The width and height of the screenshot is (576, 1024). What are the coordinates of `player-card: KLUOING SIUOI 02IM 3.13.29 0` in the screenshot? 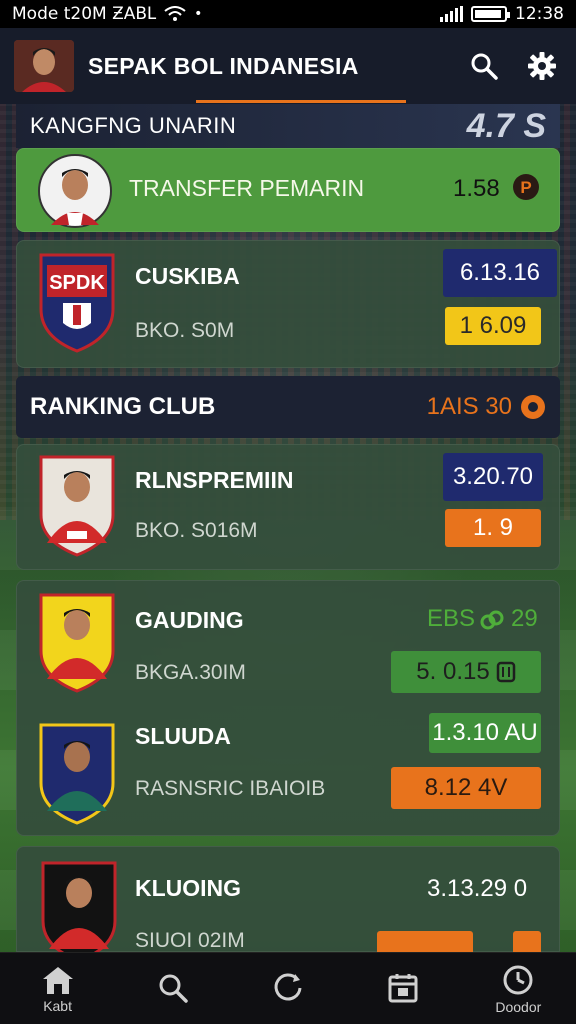 It's located at (288, 899).